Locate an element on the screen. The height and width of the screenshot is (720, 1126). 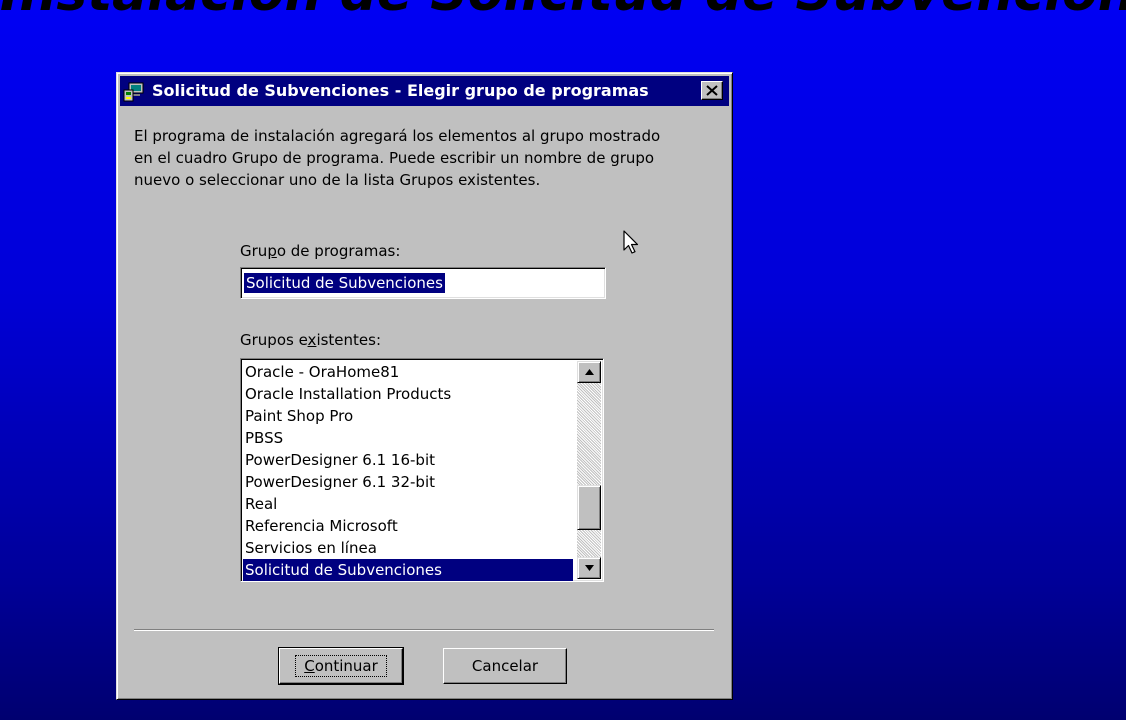
triangle-down-icon is located at coordinates (589, 568).